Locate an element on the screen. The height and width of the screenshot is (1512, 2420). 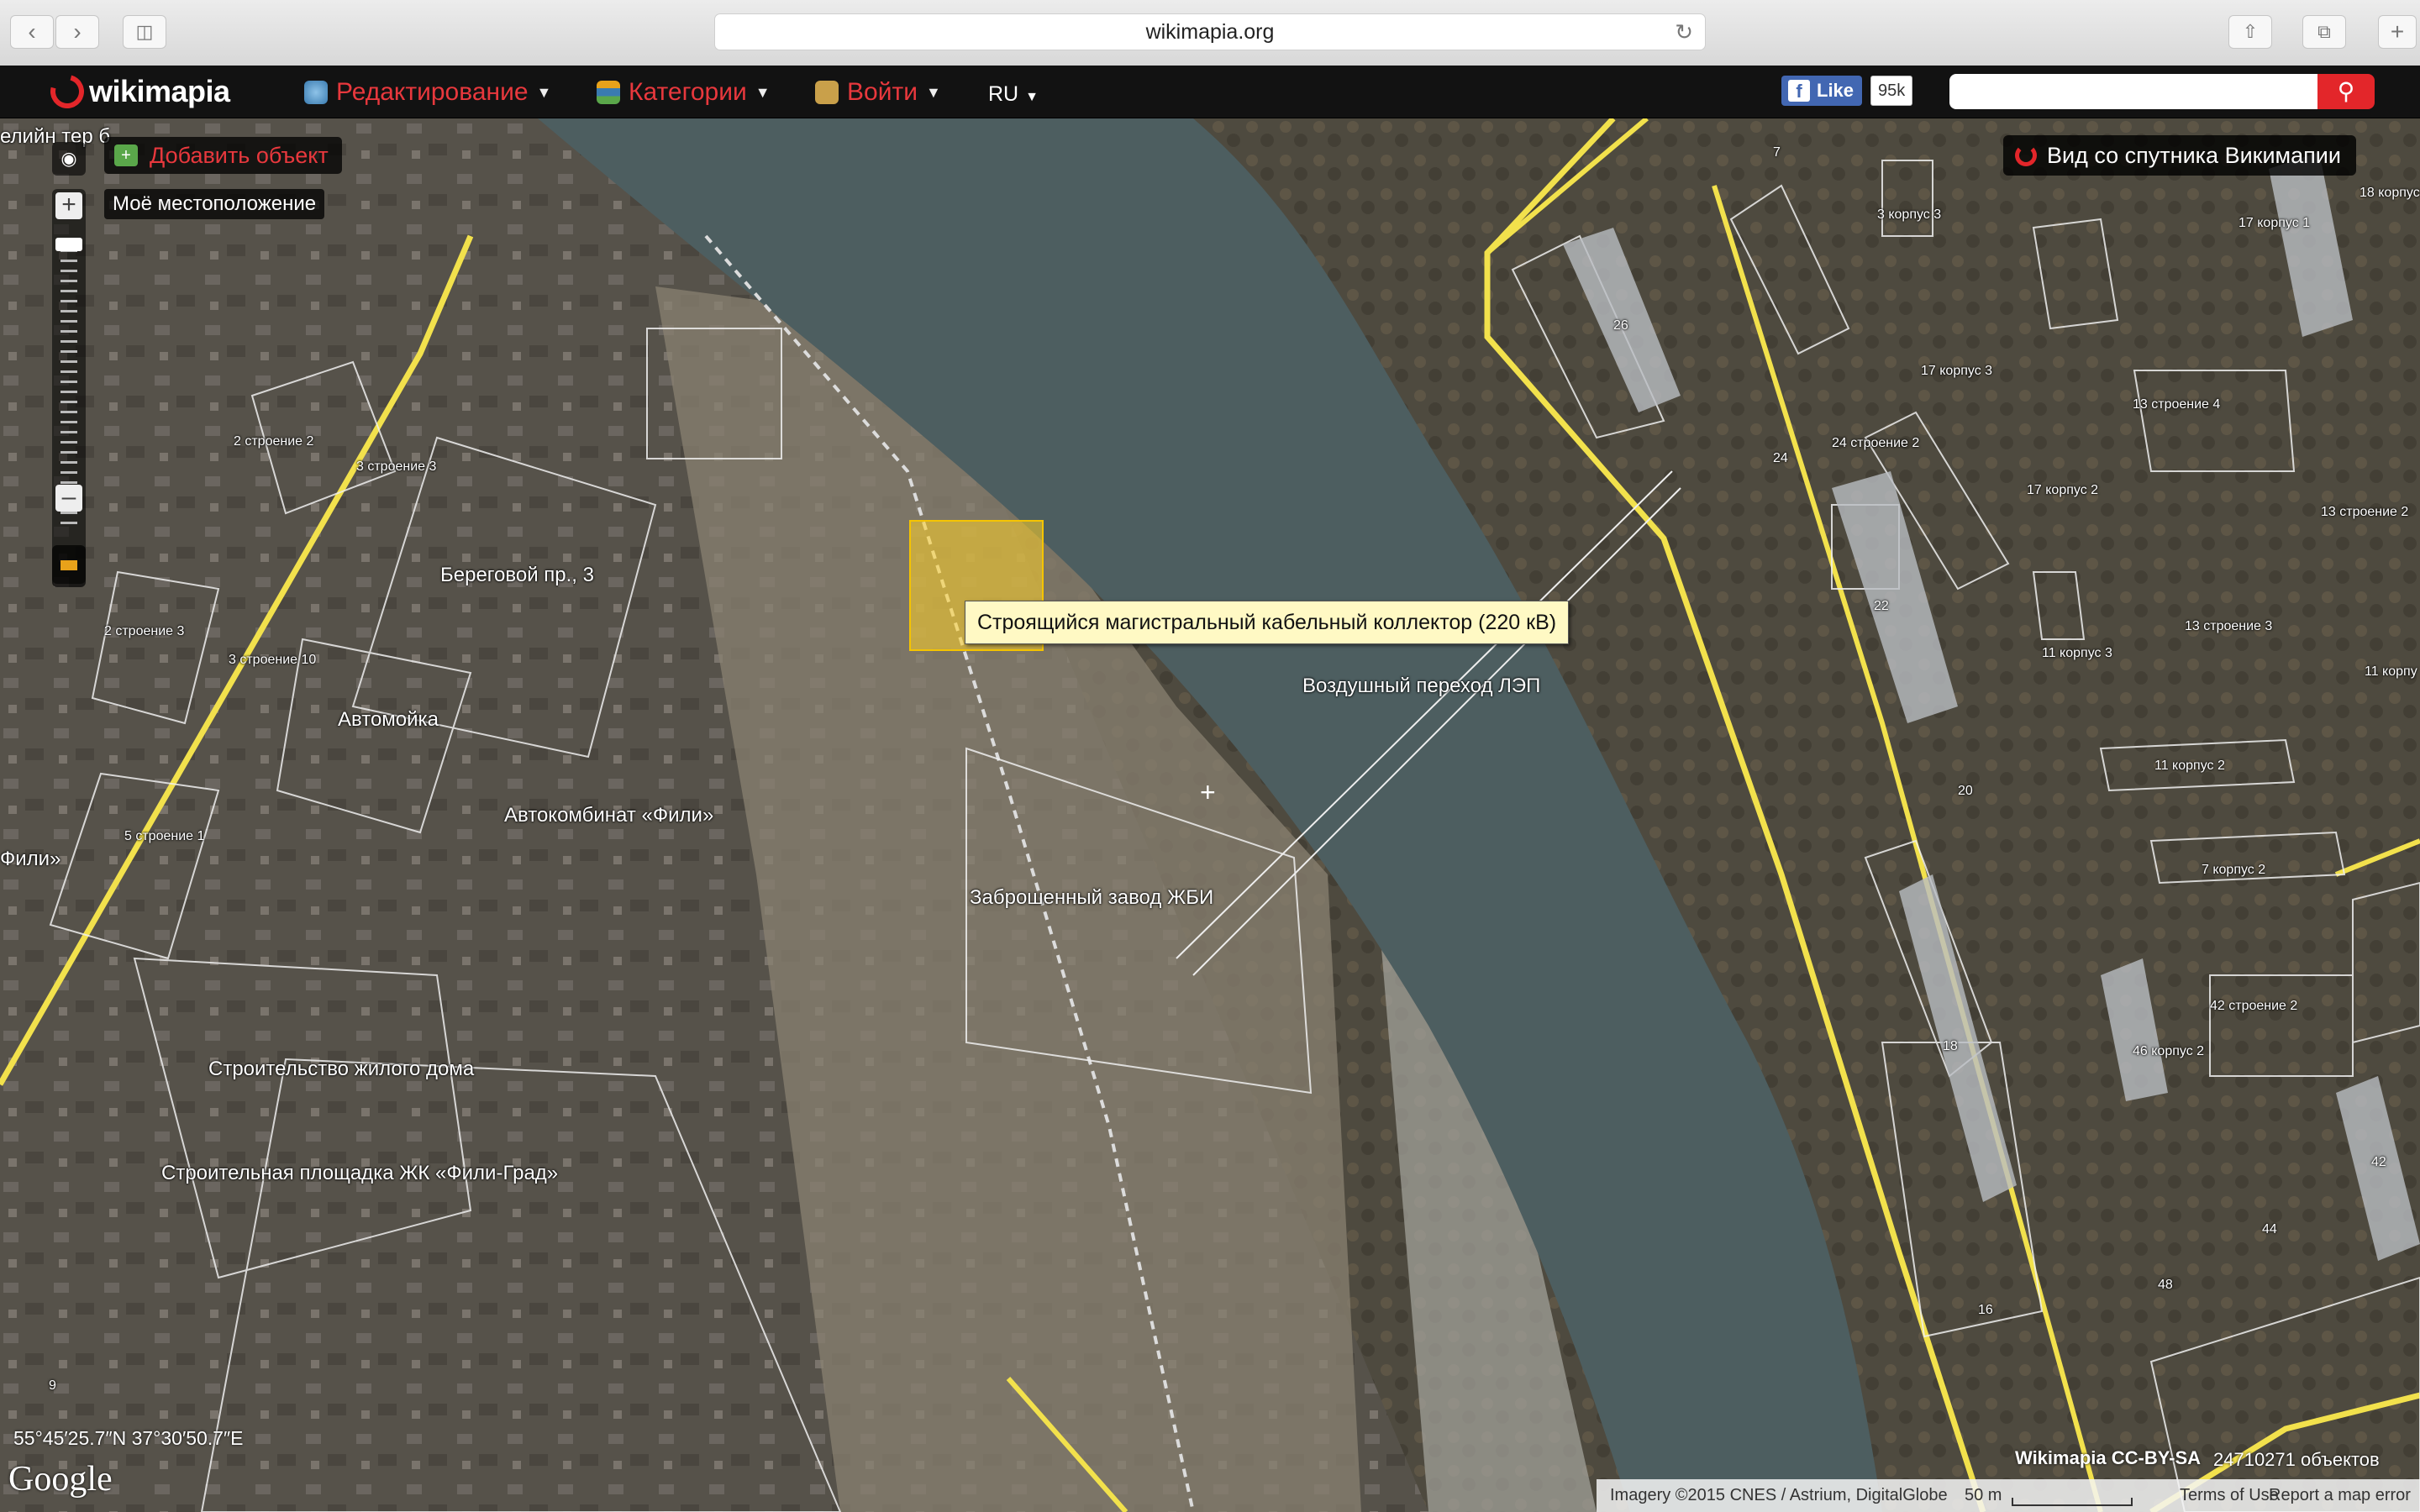
address-bar: wikimapia.org ↻ is located at coordinates (1210, 31).